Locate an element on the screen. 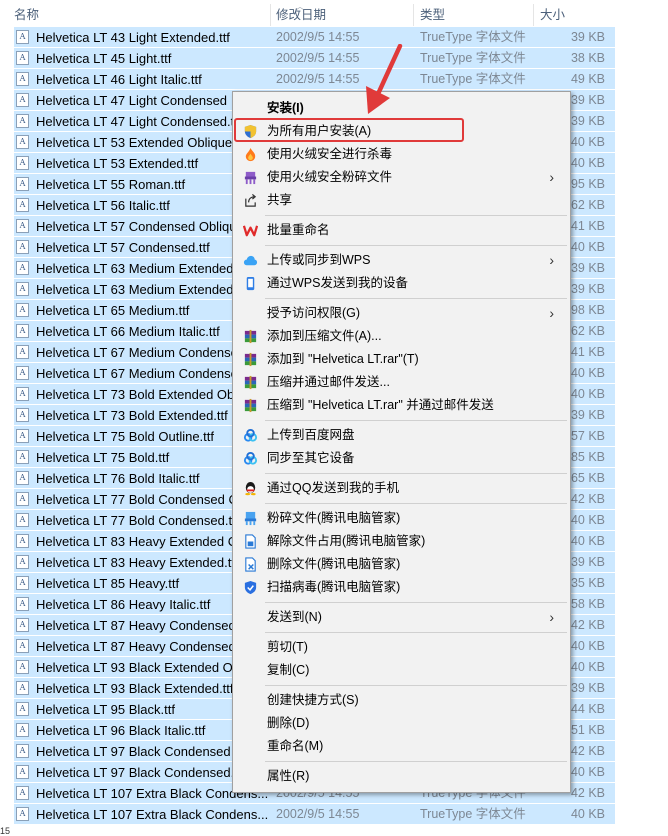 The height and width of the screenshot is (836, 668). menu-item-huorong-scan: 使用火绒安全进行杀毒 is located at coordinates (401, 154).